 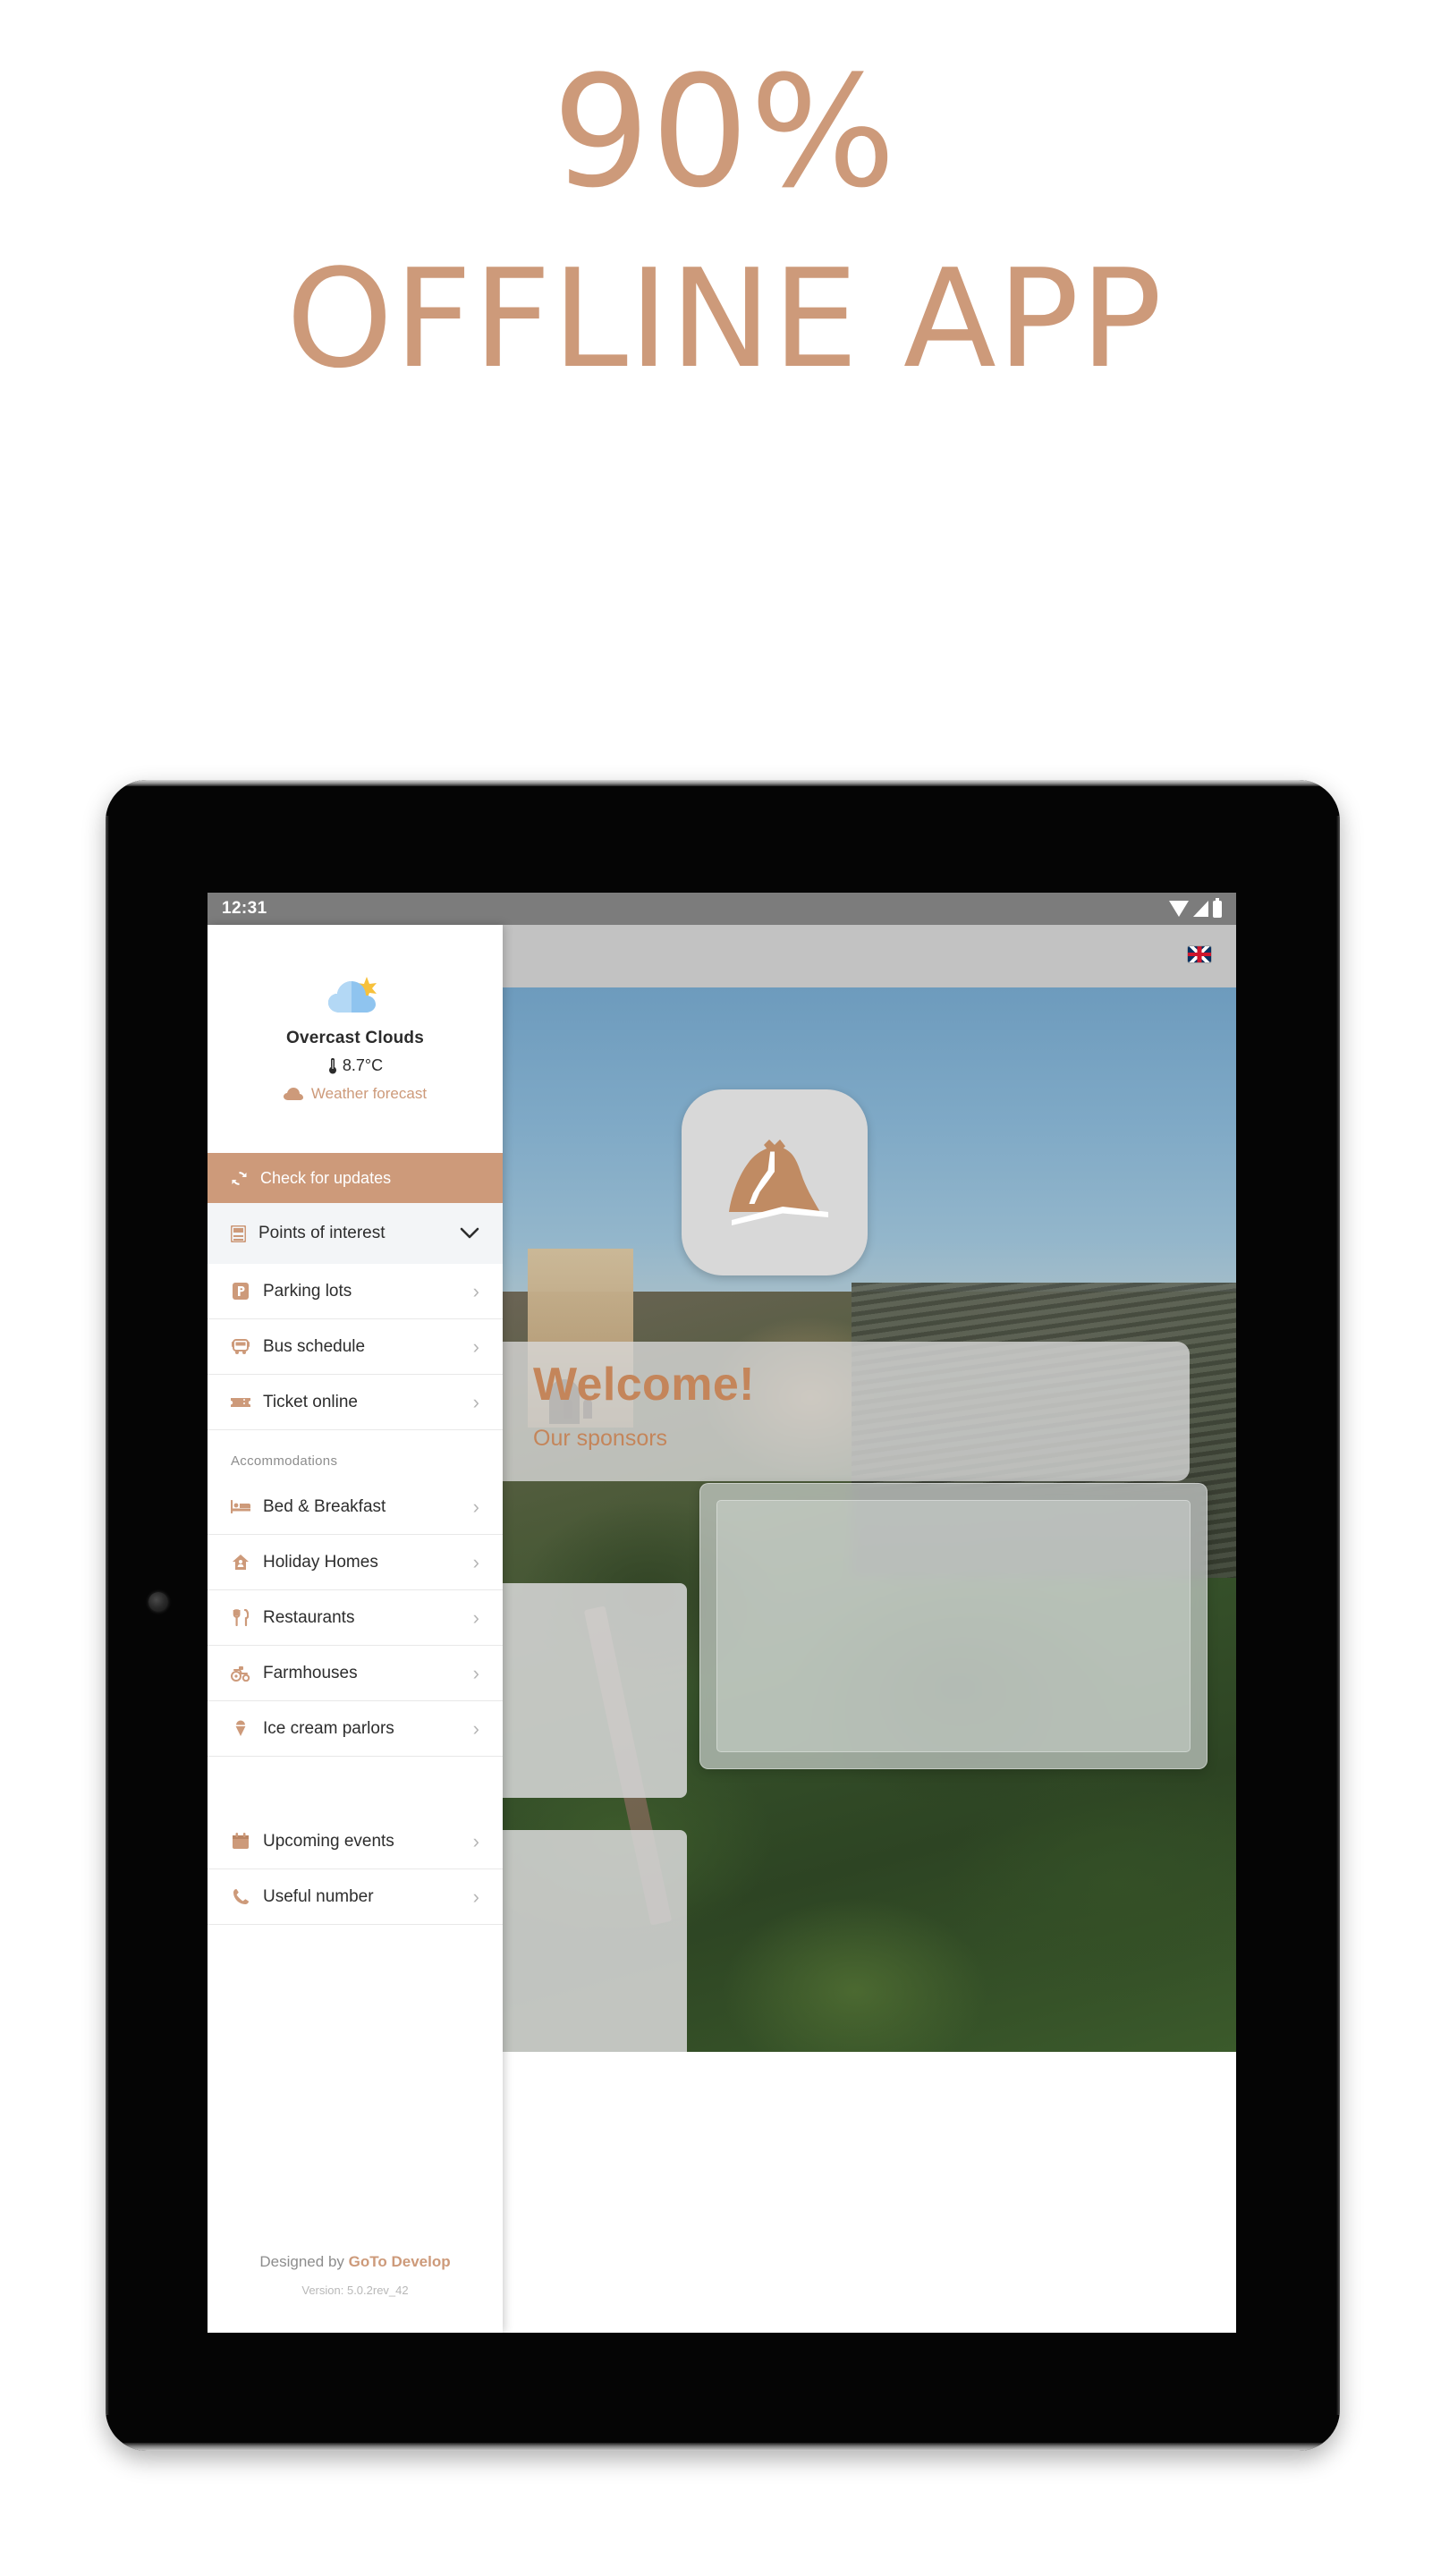 What do you see at coordinates (240, 1506) in the screenshot?
I see `bed-icon` at bounding box center [240, 1506].